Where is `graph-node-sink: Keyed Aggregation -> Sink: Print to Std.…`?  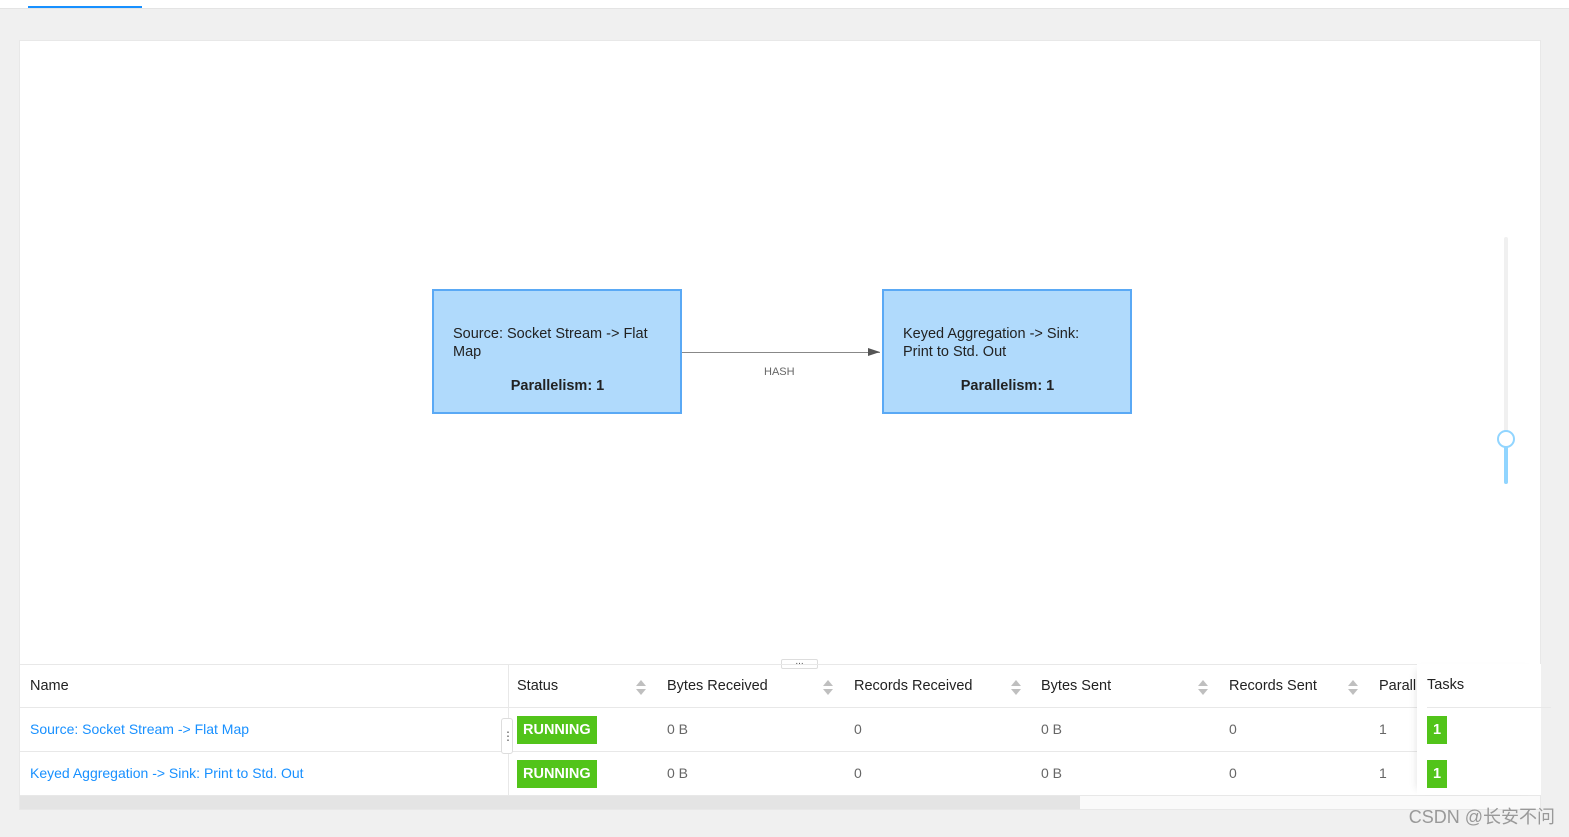
graph-node-sink: Keyed Aggregation -> Sink: Print to Std.… is located at coordinates (1007, 351).